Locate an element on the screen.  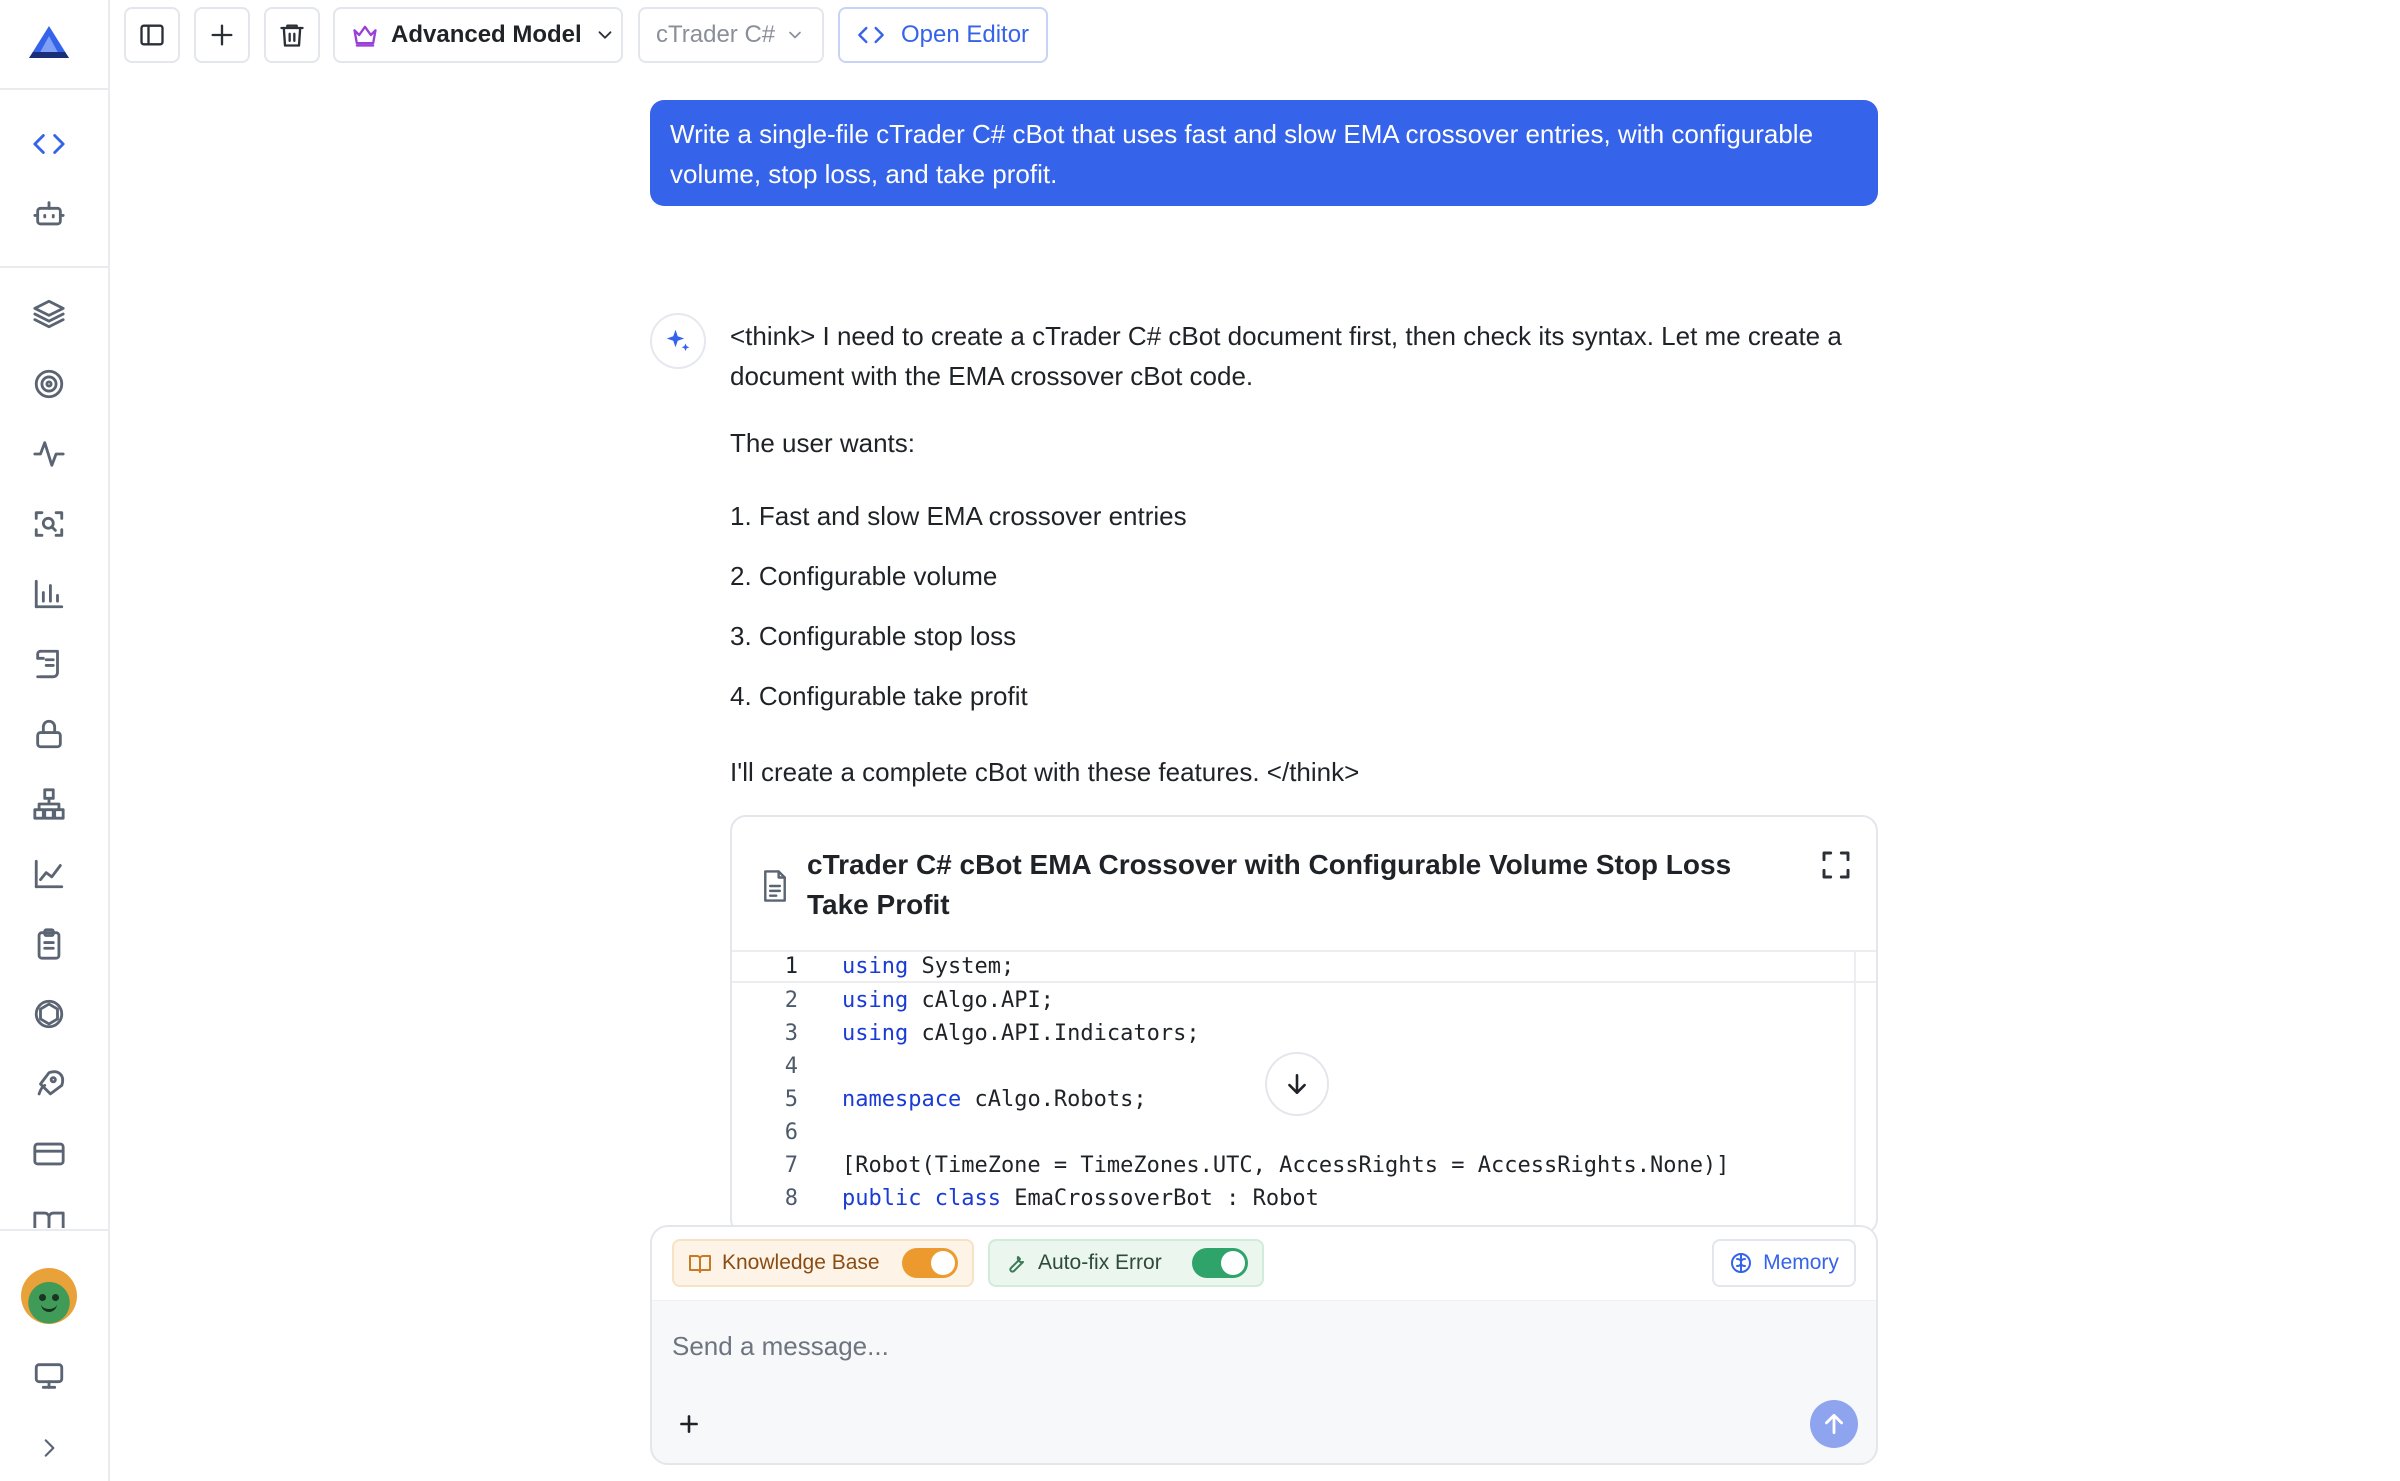
language-label: cTrader C# is located at coordinates (716, 34).